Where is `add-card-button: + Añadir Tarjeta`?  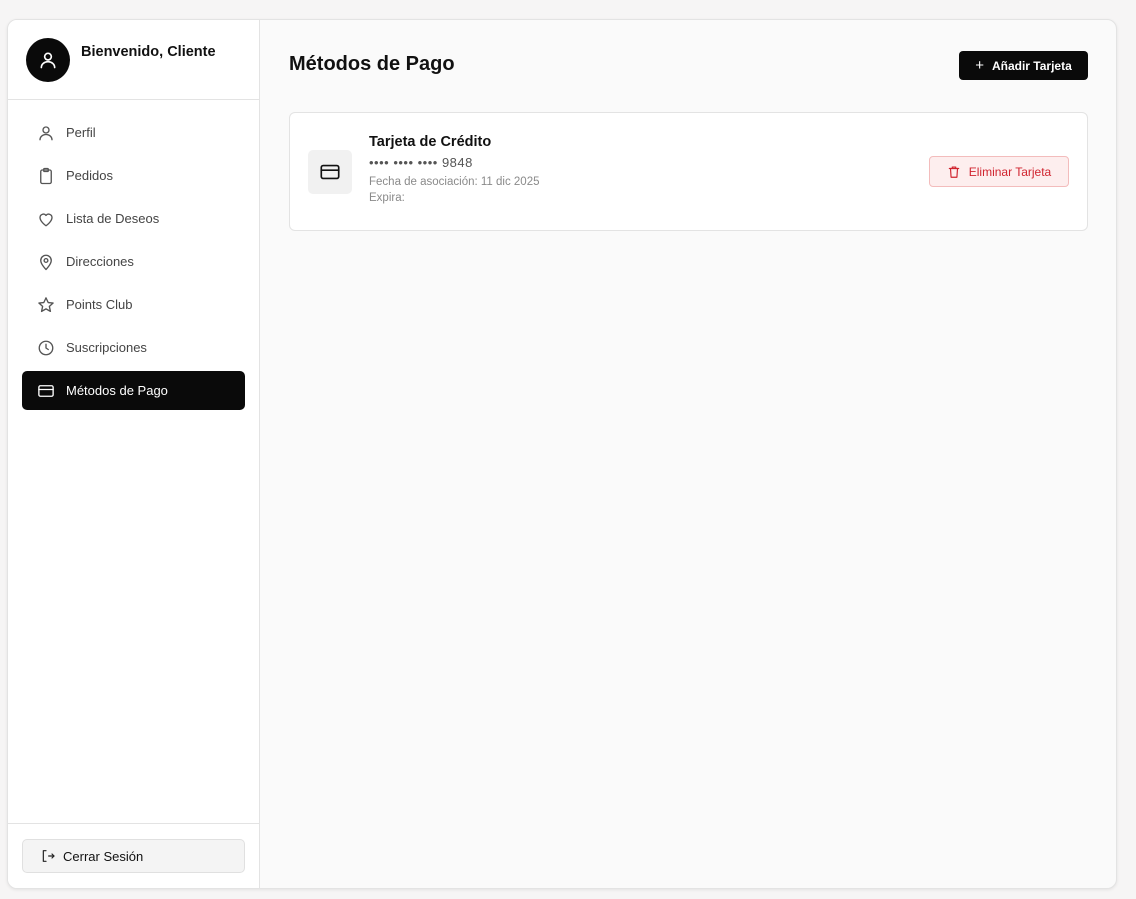
add-card-button: + Añadir Tarjeta is located at coordinates (1023, 65).